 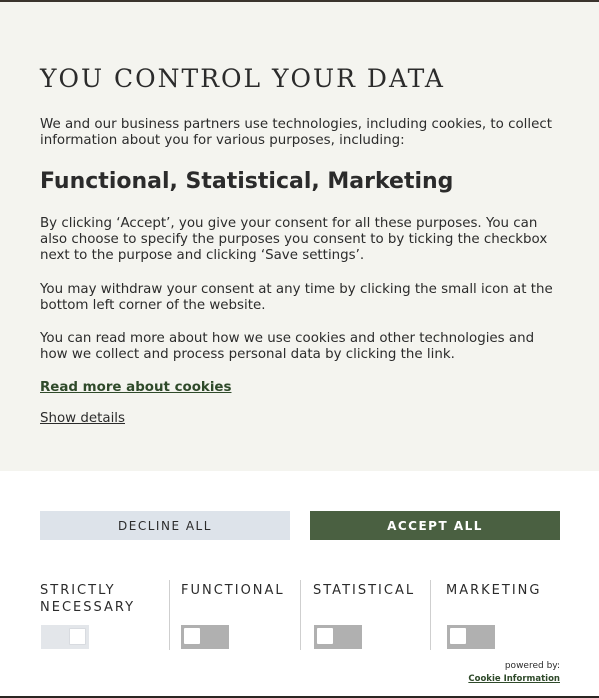 I want to click on functional-toggle, so click(x=205, y=637).